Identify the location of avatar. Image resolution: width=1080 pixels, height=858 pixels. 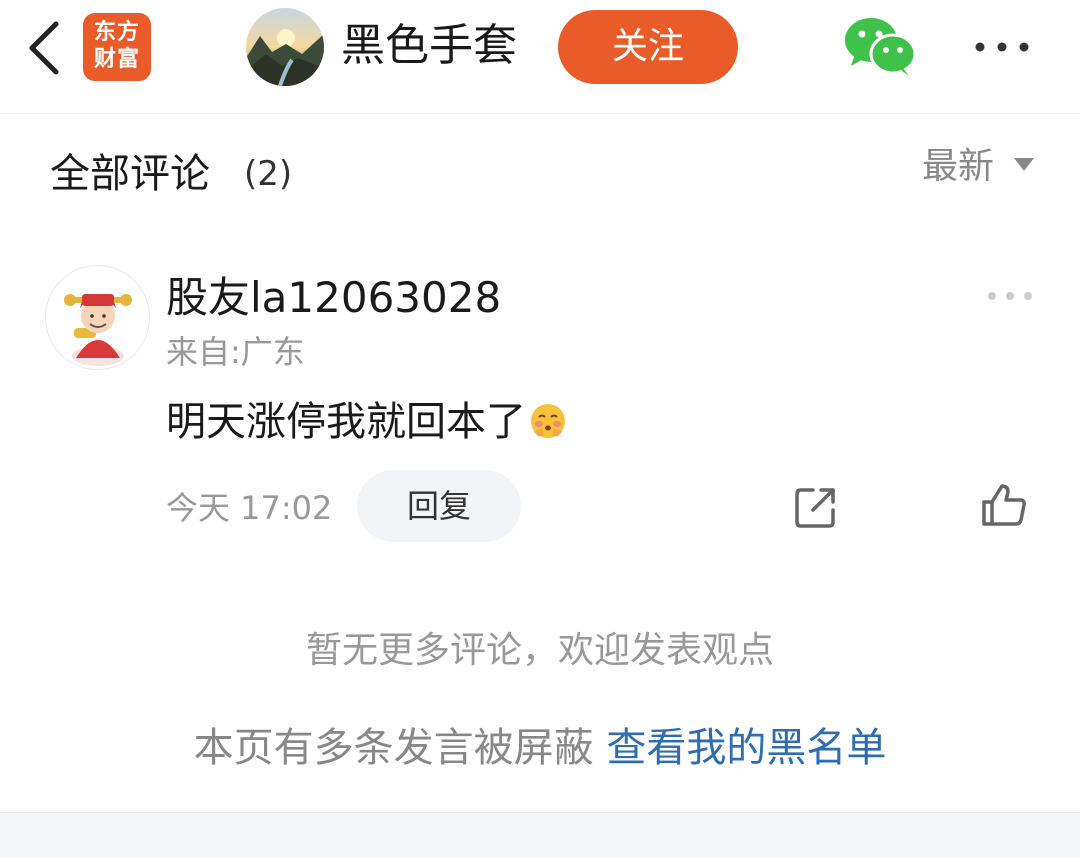
(97, 317).